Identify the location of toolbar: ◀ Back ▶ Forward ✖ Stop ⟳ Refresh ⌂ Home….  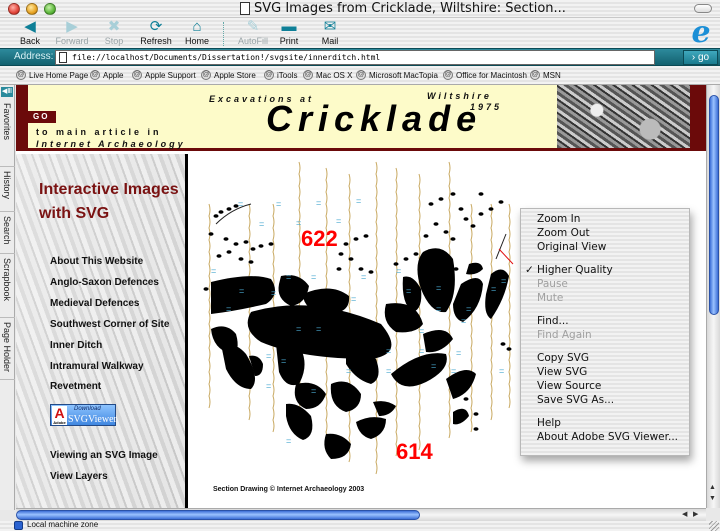
(360, 33).